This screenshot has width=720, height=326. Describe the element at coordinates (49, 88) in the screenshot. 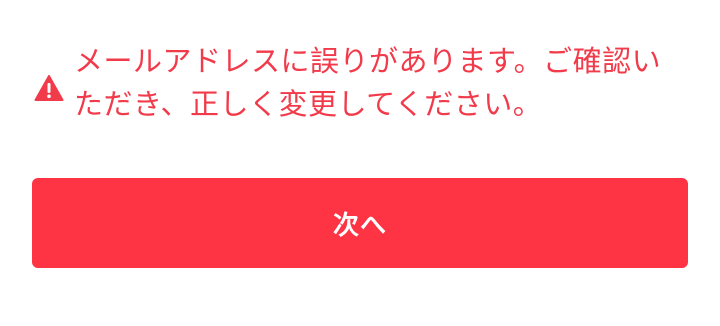

I see `warning-triangle-icon` at that location.